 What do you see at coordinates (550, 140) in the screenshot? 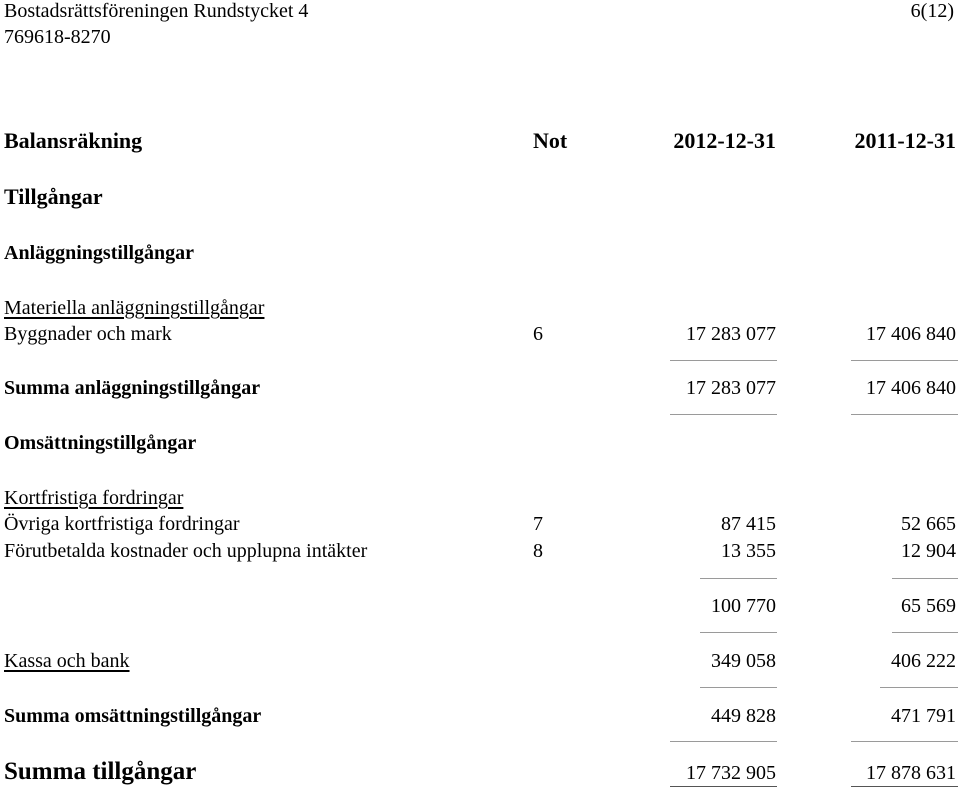
I see `column-header-note: Not` at bounding box center [550, 140].